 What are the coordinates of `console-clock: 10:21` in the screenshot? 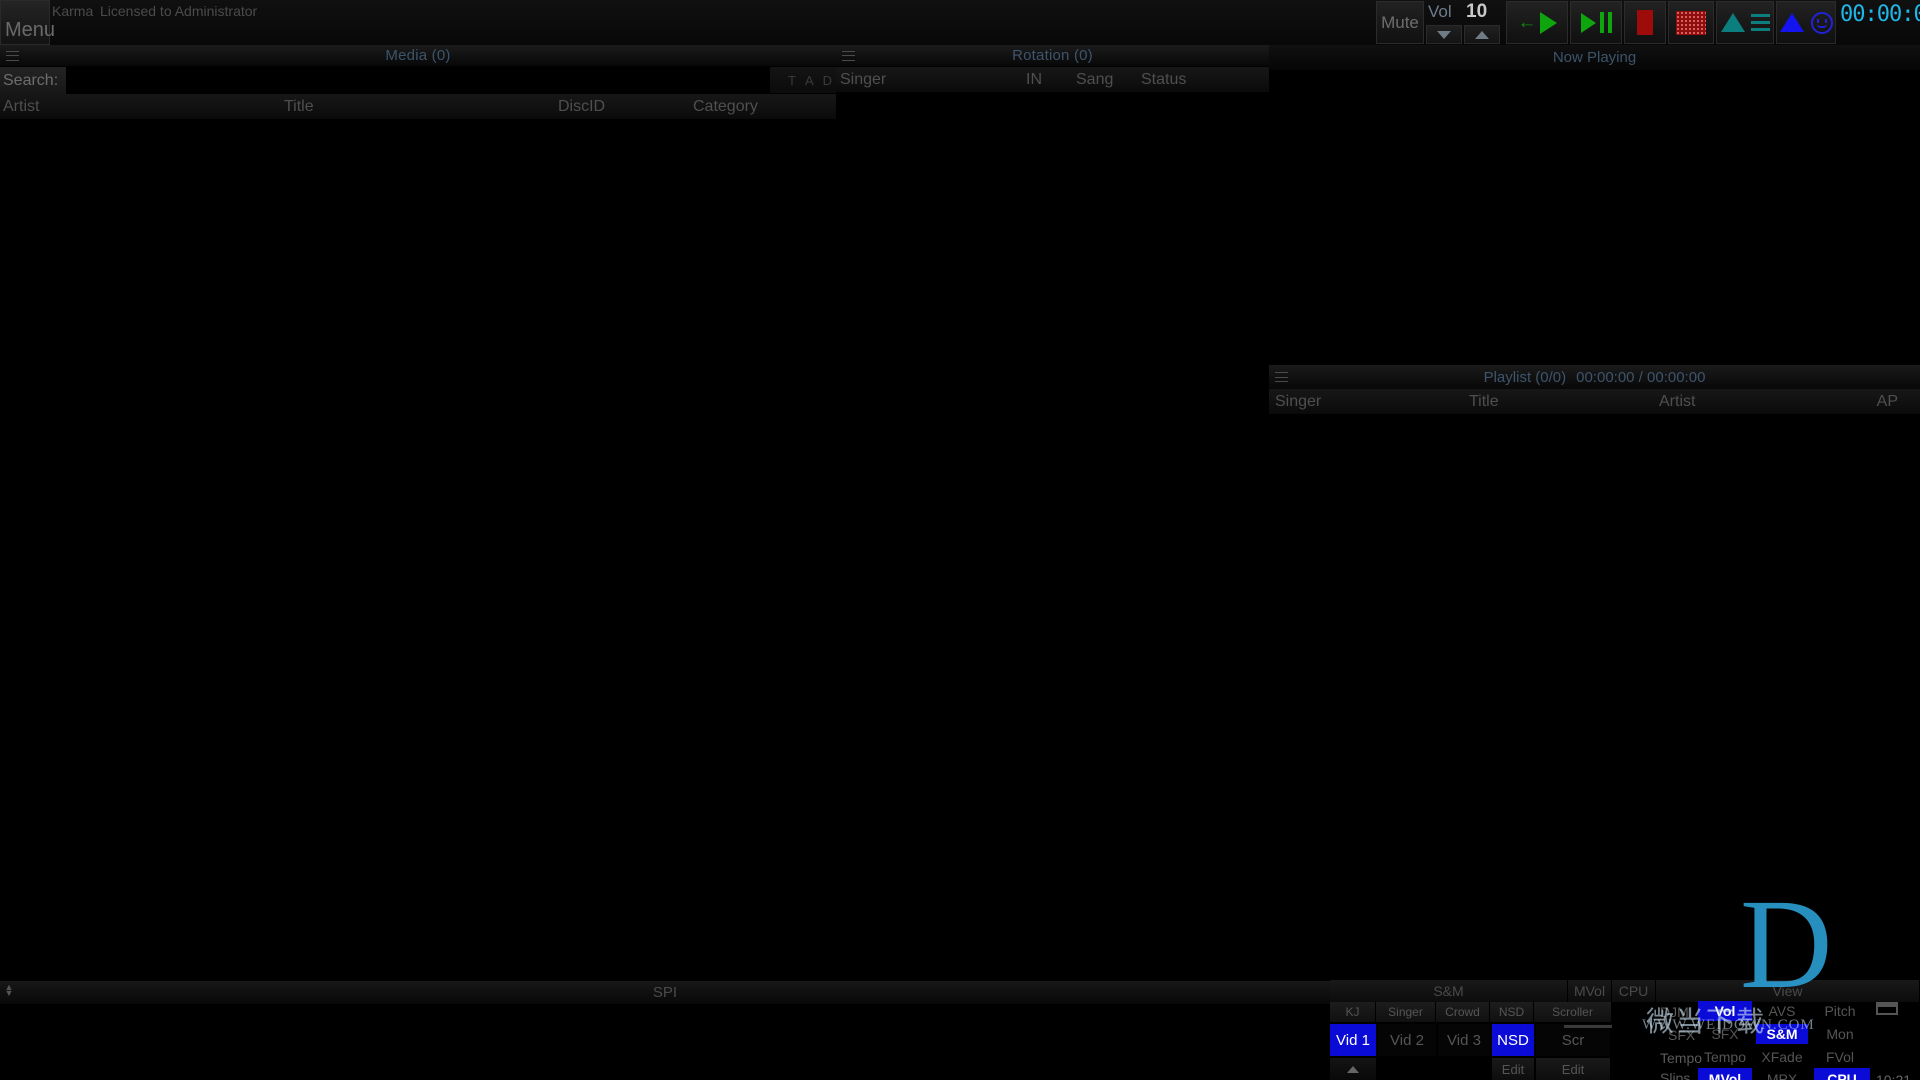 It's located at (1894, 1076).